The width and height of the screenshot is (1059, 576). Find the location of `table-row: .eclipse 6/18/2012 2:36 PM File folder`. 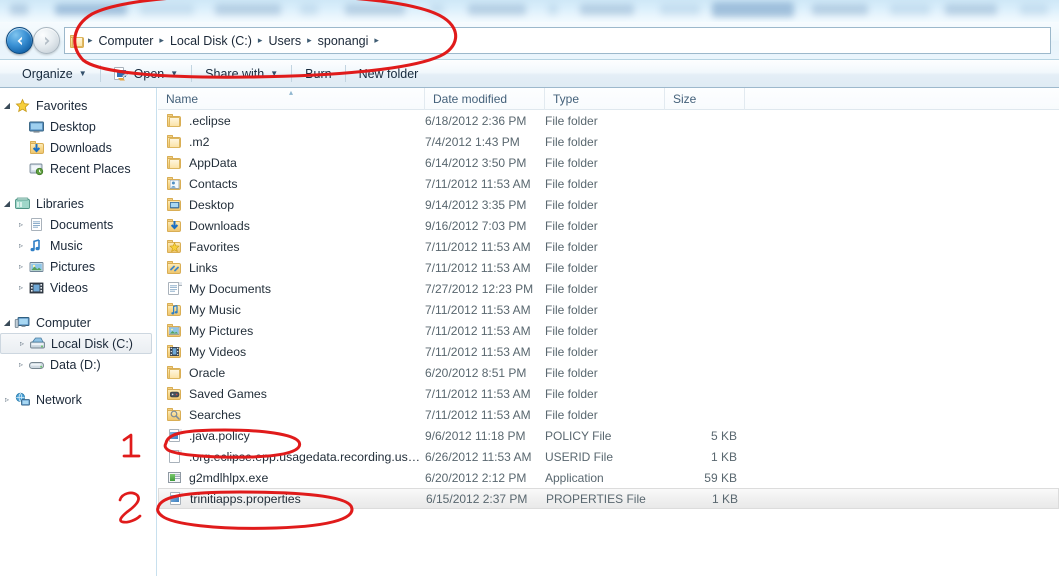

table-row: .eclipse 6/18/2012 2:36 PM File folder is located at coordinates (608, 120).